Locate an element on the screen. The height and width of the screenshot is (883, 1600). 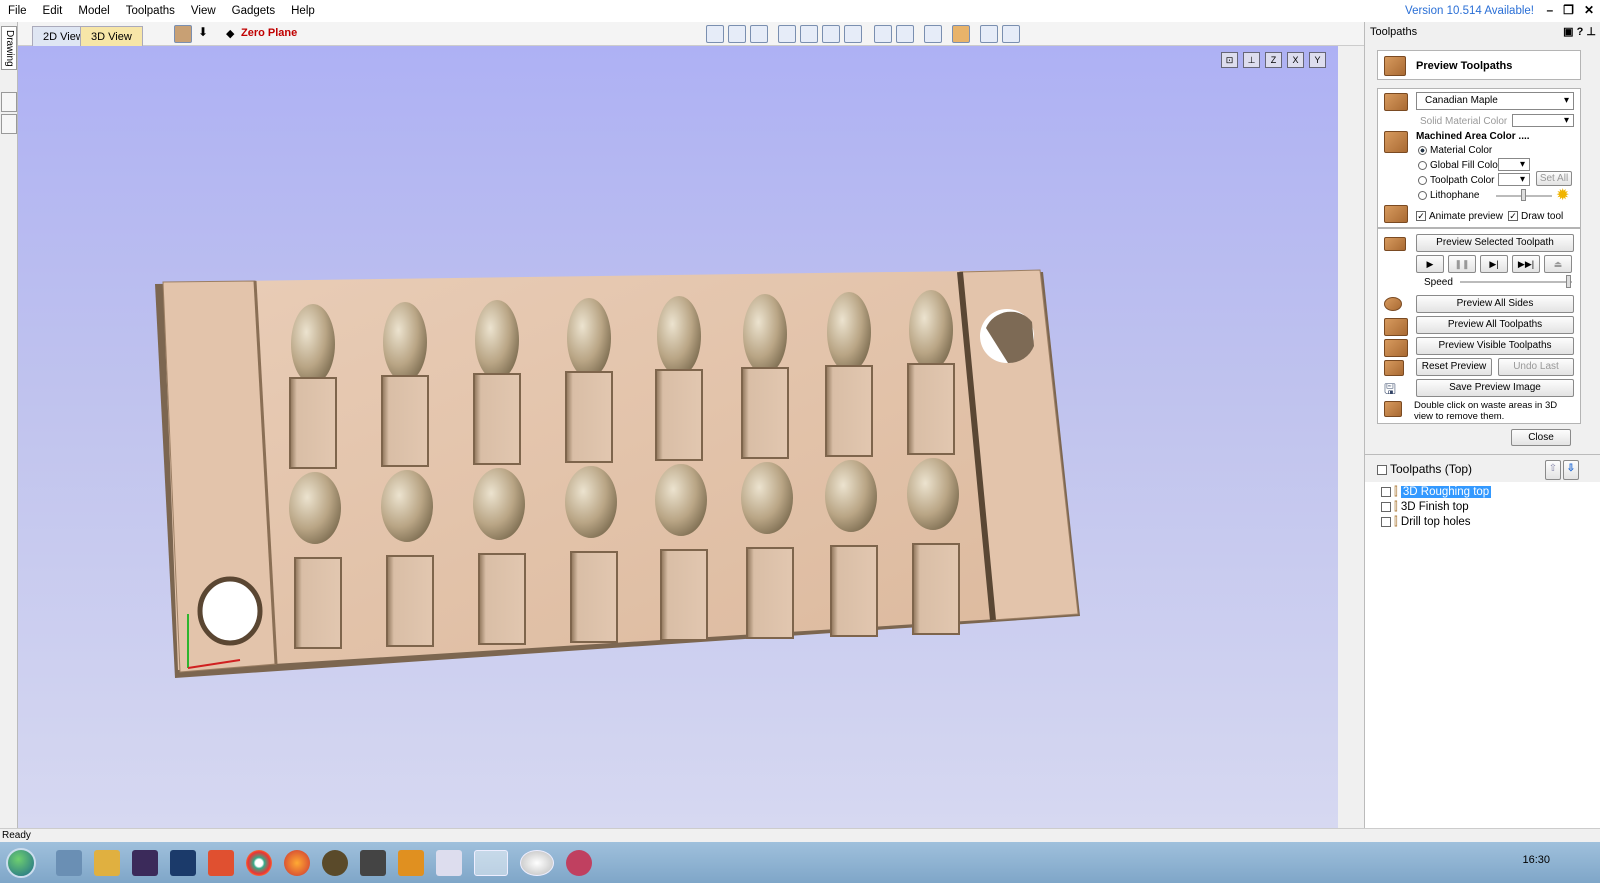
toolpath-item: ⫿ Drill top holes is located at coordinates (1426, 522).